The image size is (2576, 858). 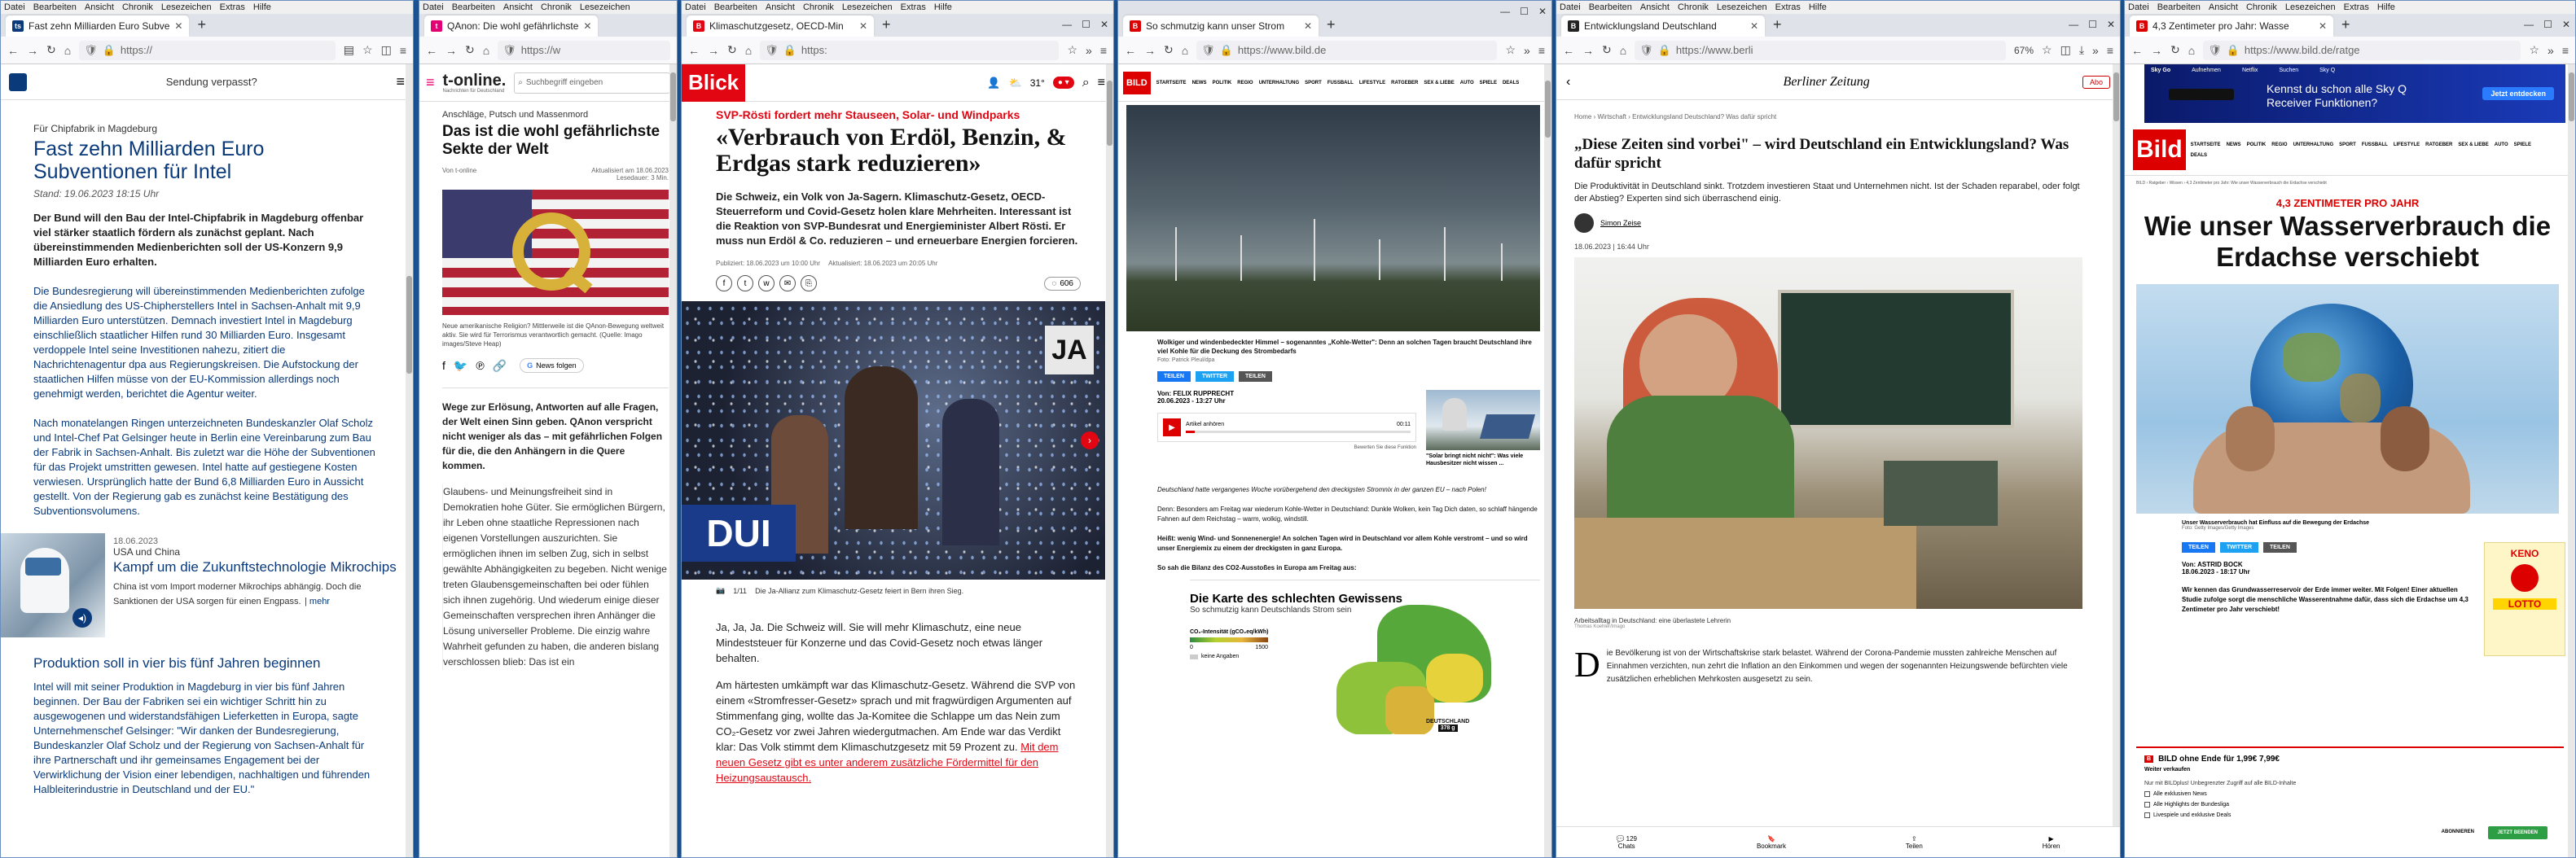 What do you see at coordinates (1821, 50) in the screenshot?
I see `url-bar: 🛡 🔒 https://www.berli` at bounding box center [1821, 50].